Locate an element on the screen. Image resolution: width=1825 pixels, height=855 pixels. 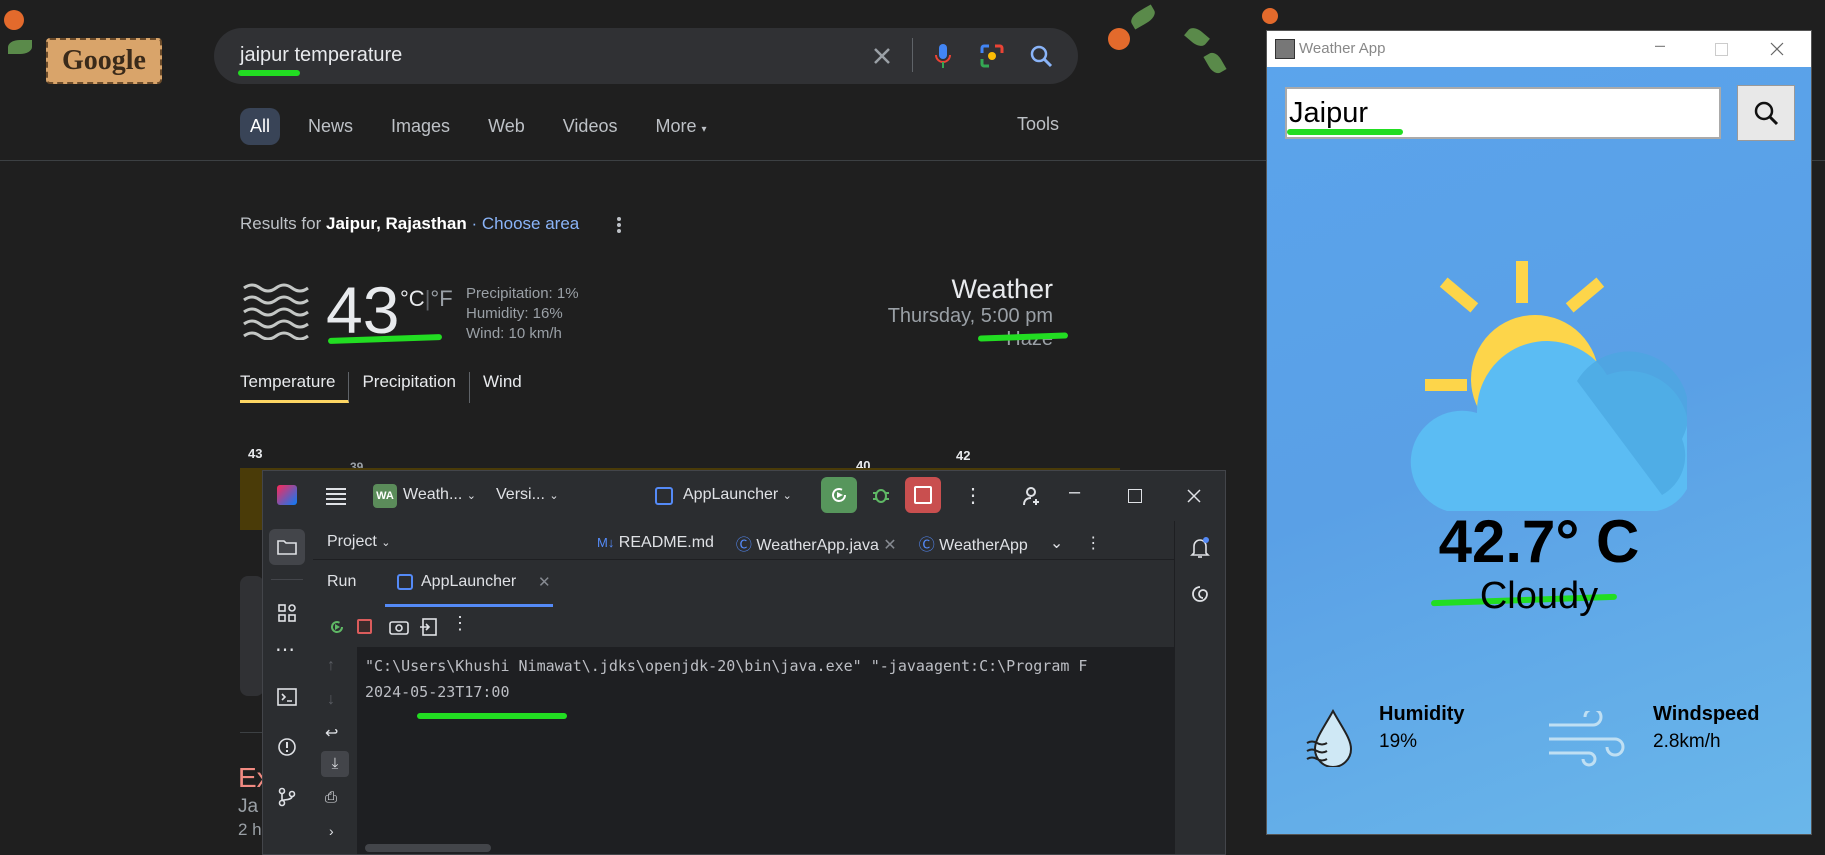
rerun-icon is located at coordinates (337, 627).